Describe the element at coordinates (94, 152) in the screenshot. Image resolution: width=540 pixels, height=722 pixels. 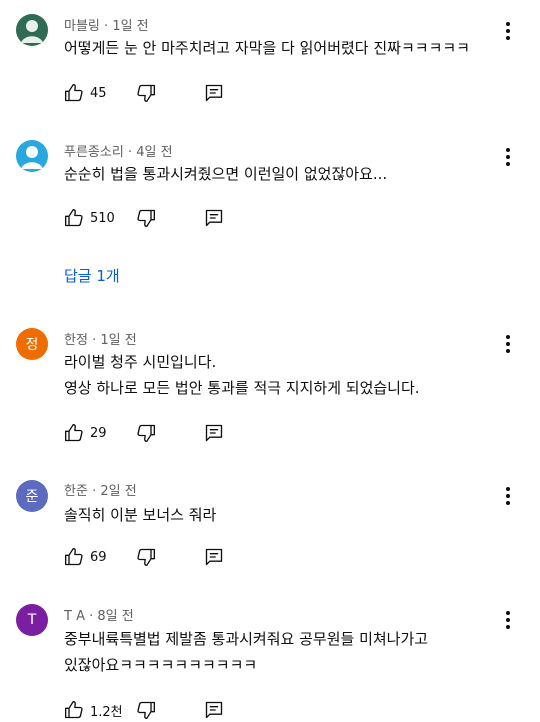
I see `author-name: 푸른종소리` at that location.